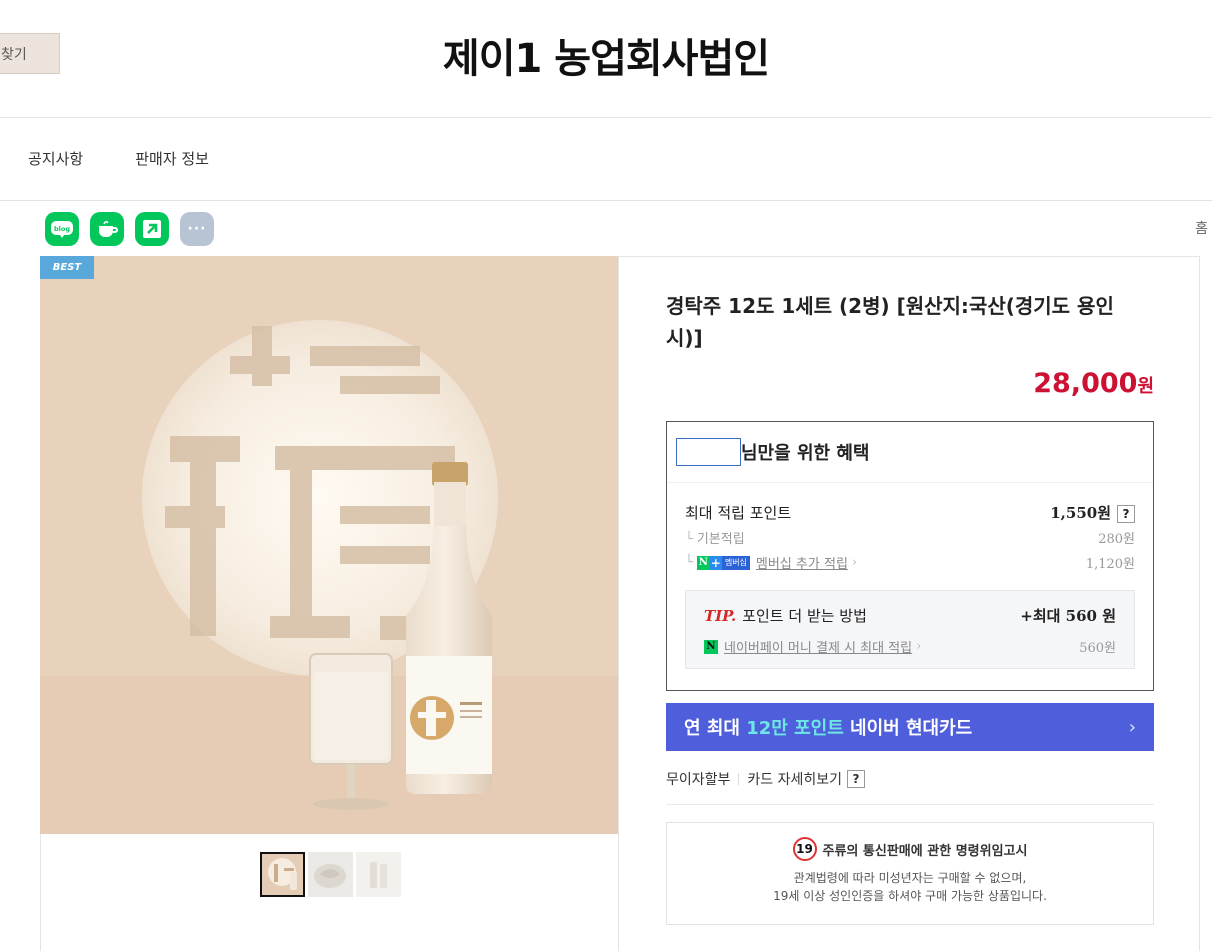 Image resolution: width=1212 pixels, height=951 pixels. Describe the element at coordinates (606, 55) in the screenshot. I see `store-name: 제이1 농업회사법인` at that location.